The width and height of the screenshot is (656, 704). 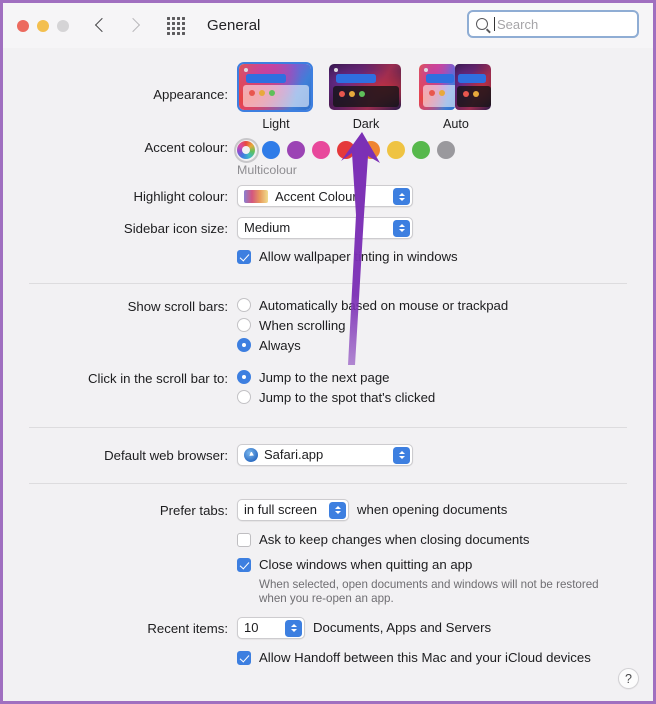 I want to click on accent-swatch-multicolour, so click(x=246, y=150).